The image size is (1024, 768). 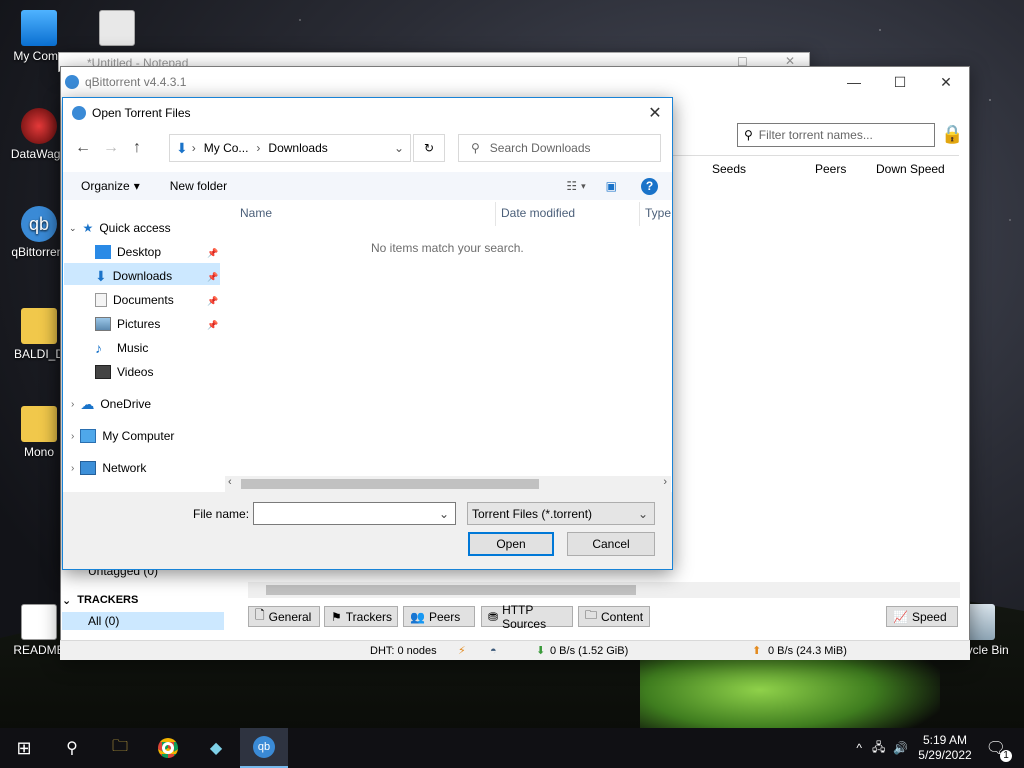 I want to click on datawago-icon, so click(x=39, y=126).